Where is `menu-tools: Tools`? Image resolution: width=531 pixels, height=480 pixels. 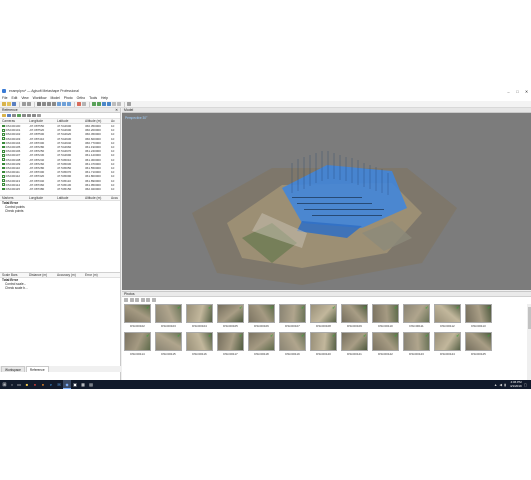
menu-tools: Tools is located at coordinates (93, 98).